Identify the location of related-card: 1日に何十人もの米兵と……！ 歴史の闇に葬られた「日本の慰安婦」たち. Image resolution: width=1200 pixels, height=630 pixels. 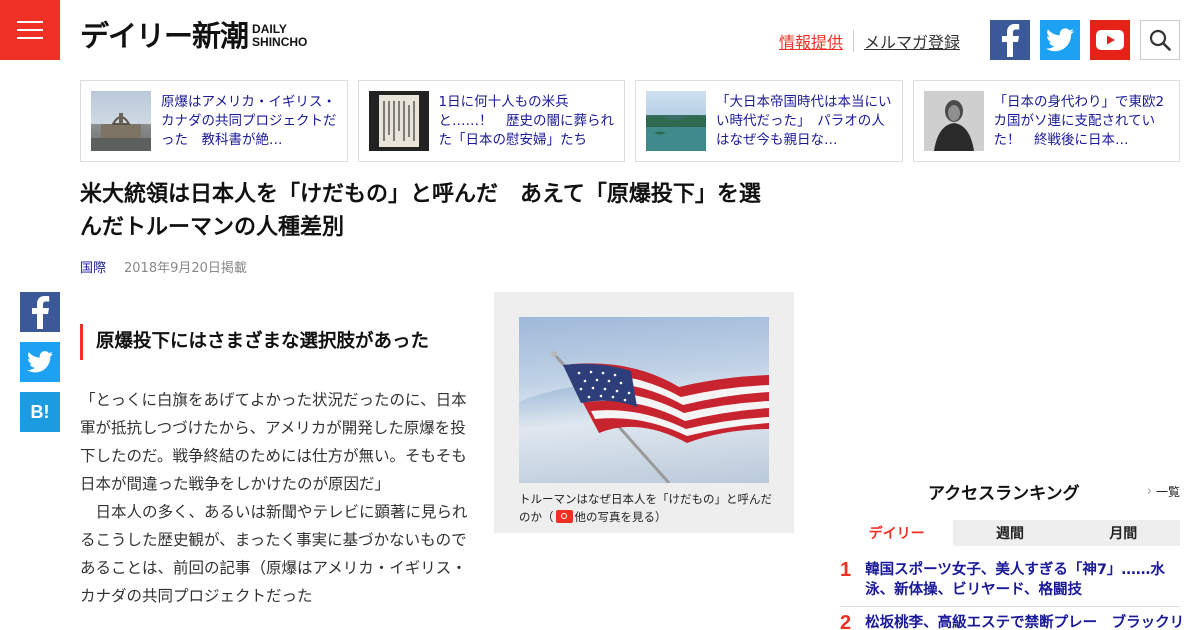
(491, 121).